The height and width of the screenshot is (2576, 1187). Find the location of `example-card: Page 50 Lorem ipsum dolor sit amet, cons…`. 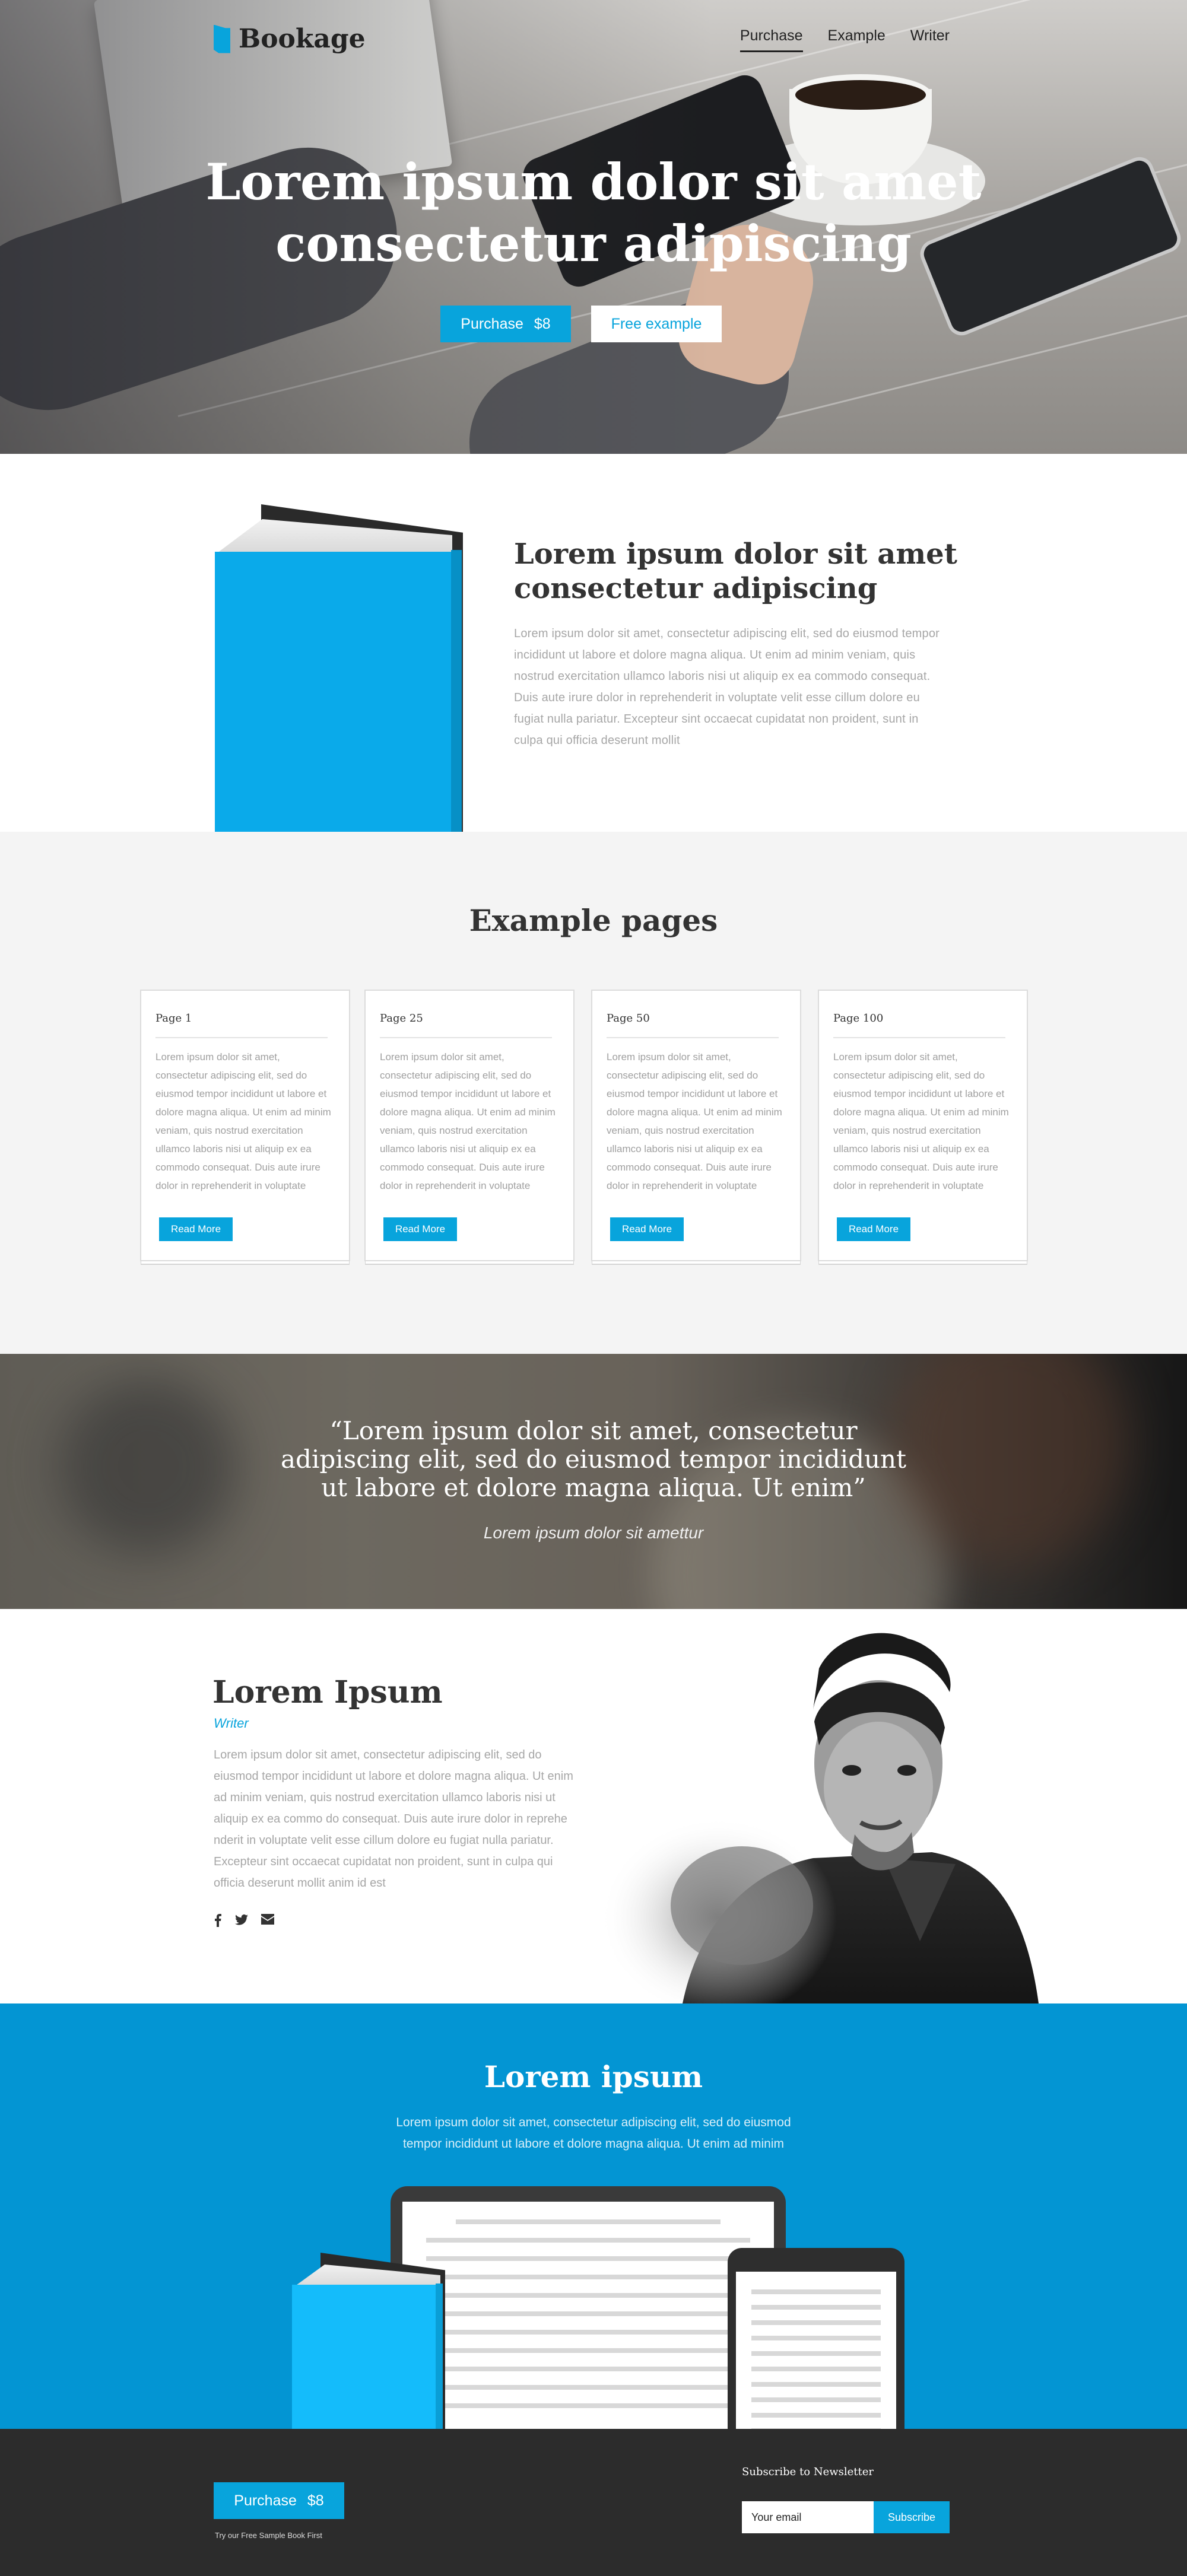

example-card: Page 50 Lorem ipsum dolor sit amet, cons… is located at coordinates (696, 1125).